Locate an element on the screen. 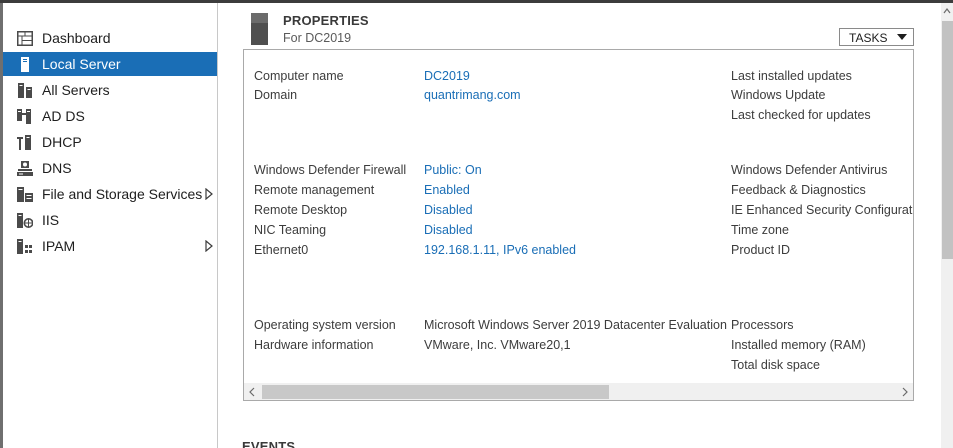 The width and height of the screenshot is (953, 448). property-value-ethernet: 192.168.1.11, IPv6 enabled is located at coordinates (500, 250).